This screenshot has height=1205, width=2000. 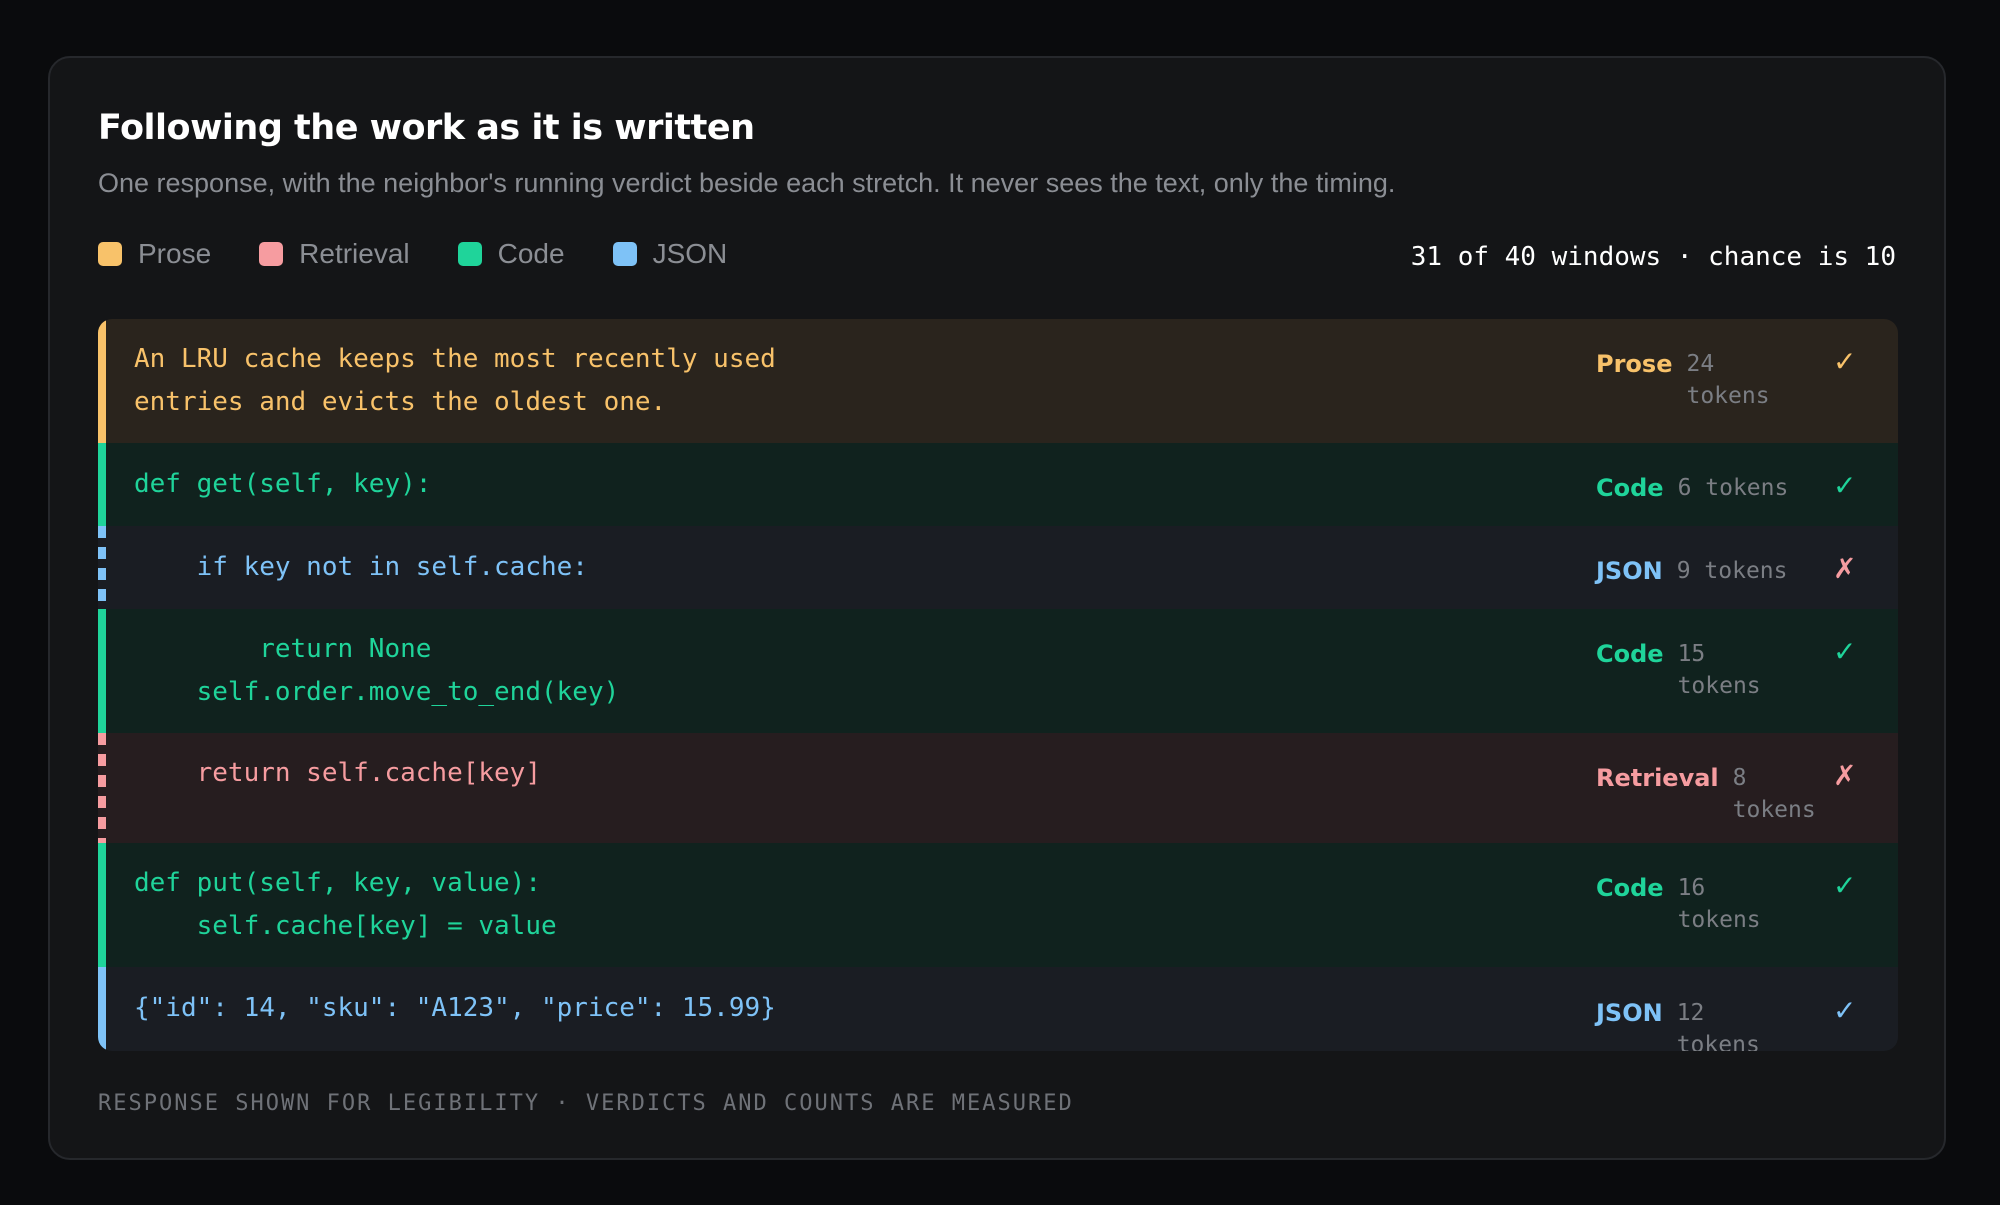 What do you see at coordinates (283, 649) in the screenshot?
I see `response-text: return None` at bounding box center [283, 649].